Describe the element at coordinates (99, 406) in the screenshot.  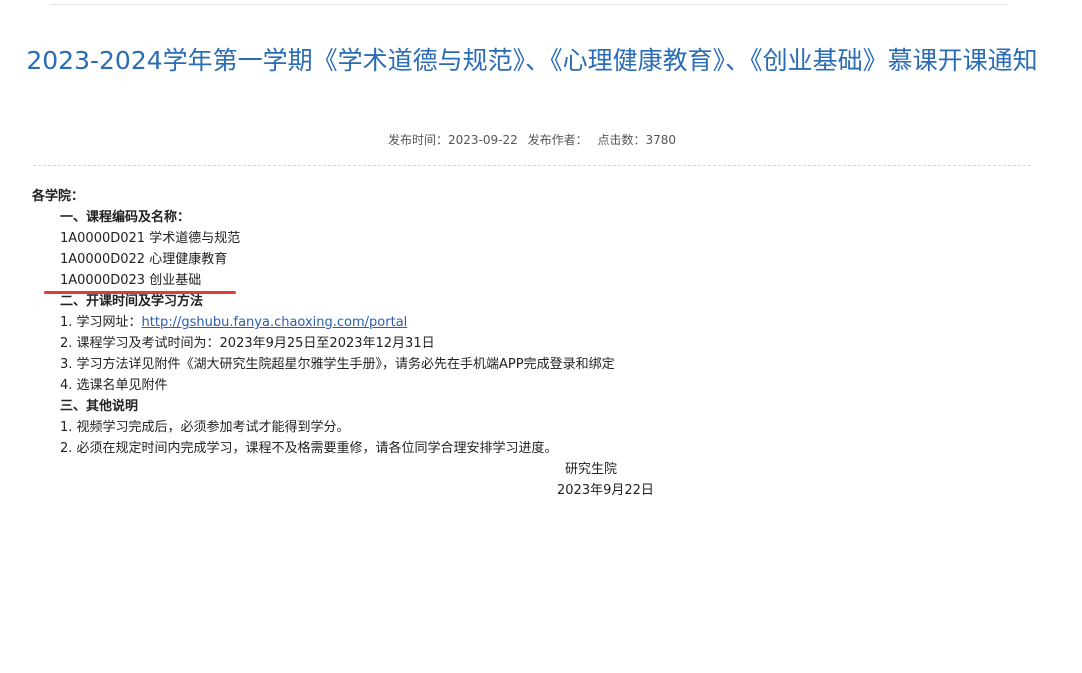
I see `section-3-heading: 三、其他说明` at that location.